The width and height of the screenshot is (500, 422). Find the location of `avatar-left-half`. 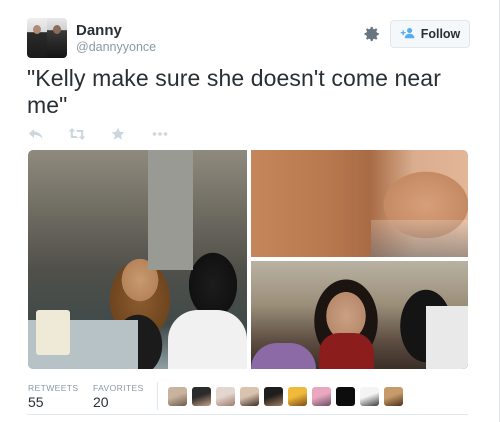

avatar-left-half is located at coordinates (37, 38).